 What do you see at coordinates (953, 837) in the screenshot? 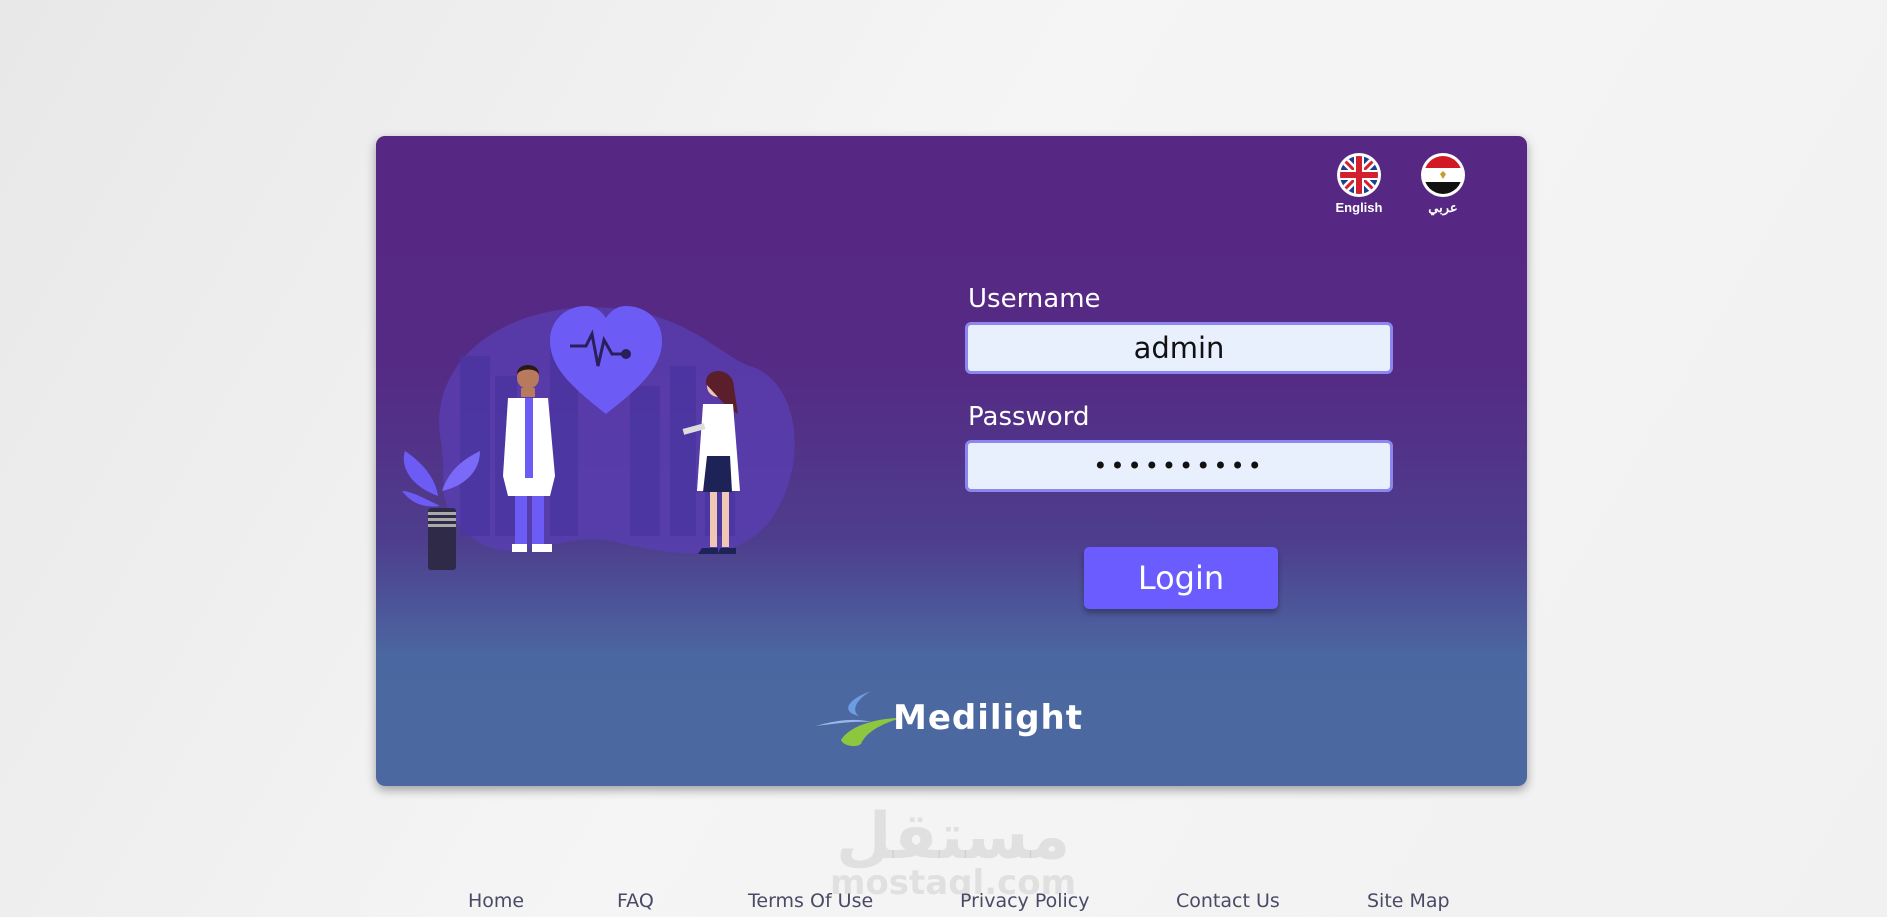
I see `watermark-arabic: مستقل` at bounding box center [953, 837].